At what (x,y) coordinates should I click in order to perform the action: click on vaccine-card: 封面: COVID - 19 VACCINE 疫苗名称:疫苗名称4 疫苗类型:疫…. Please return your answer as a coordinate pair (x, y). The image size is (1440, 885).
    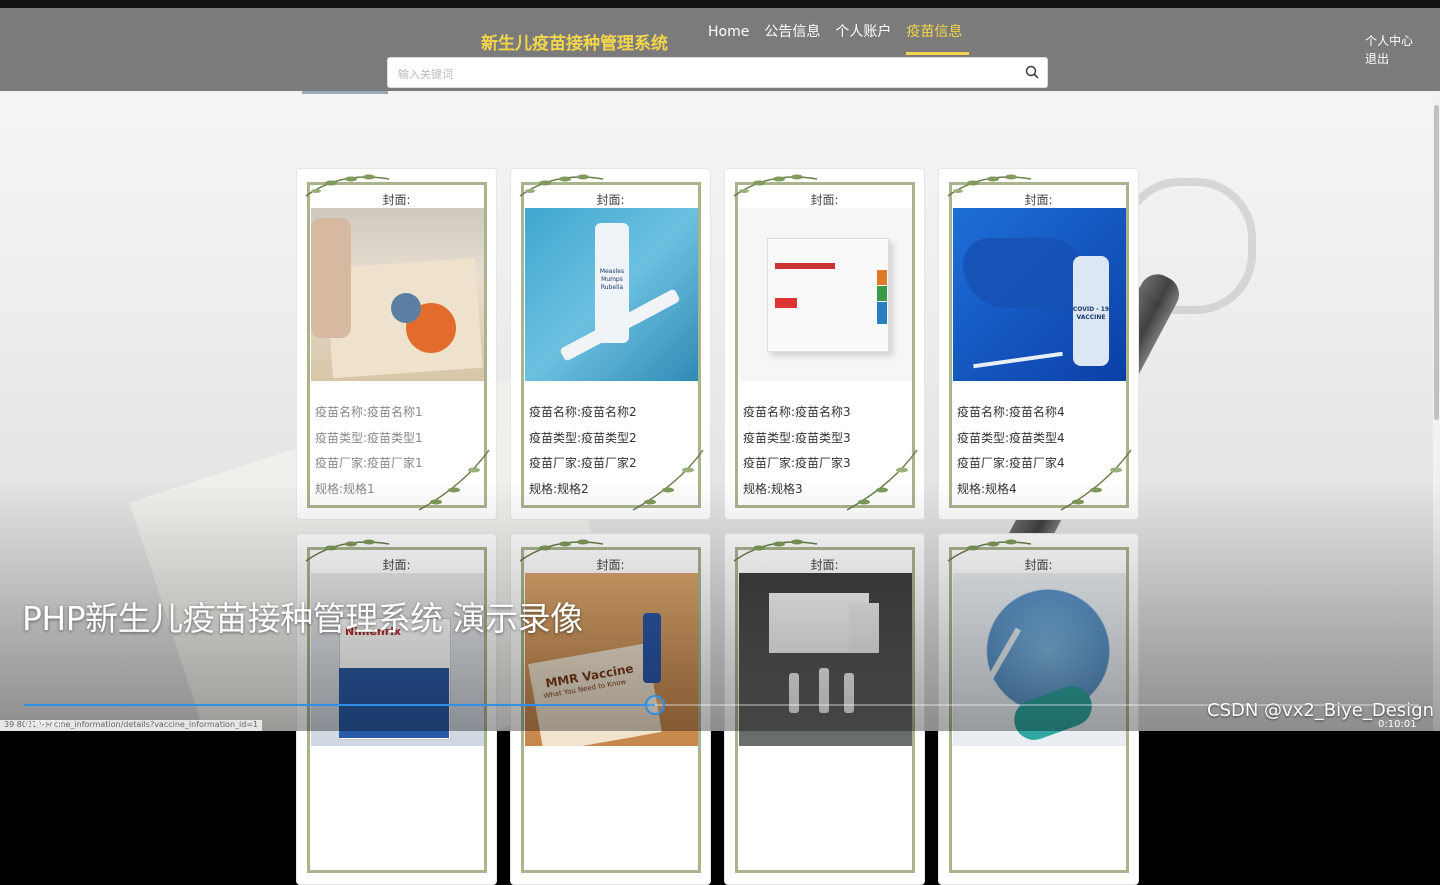
    Looking at the image, I should click on (1038, 344).